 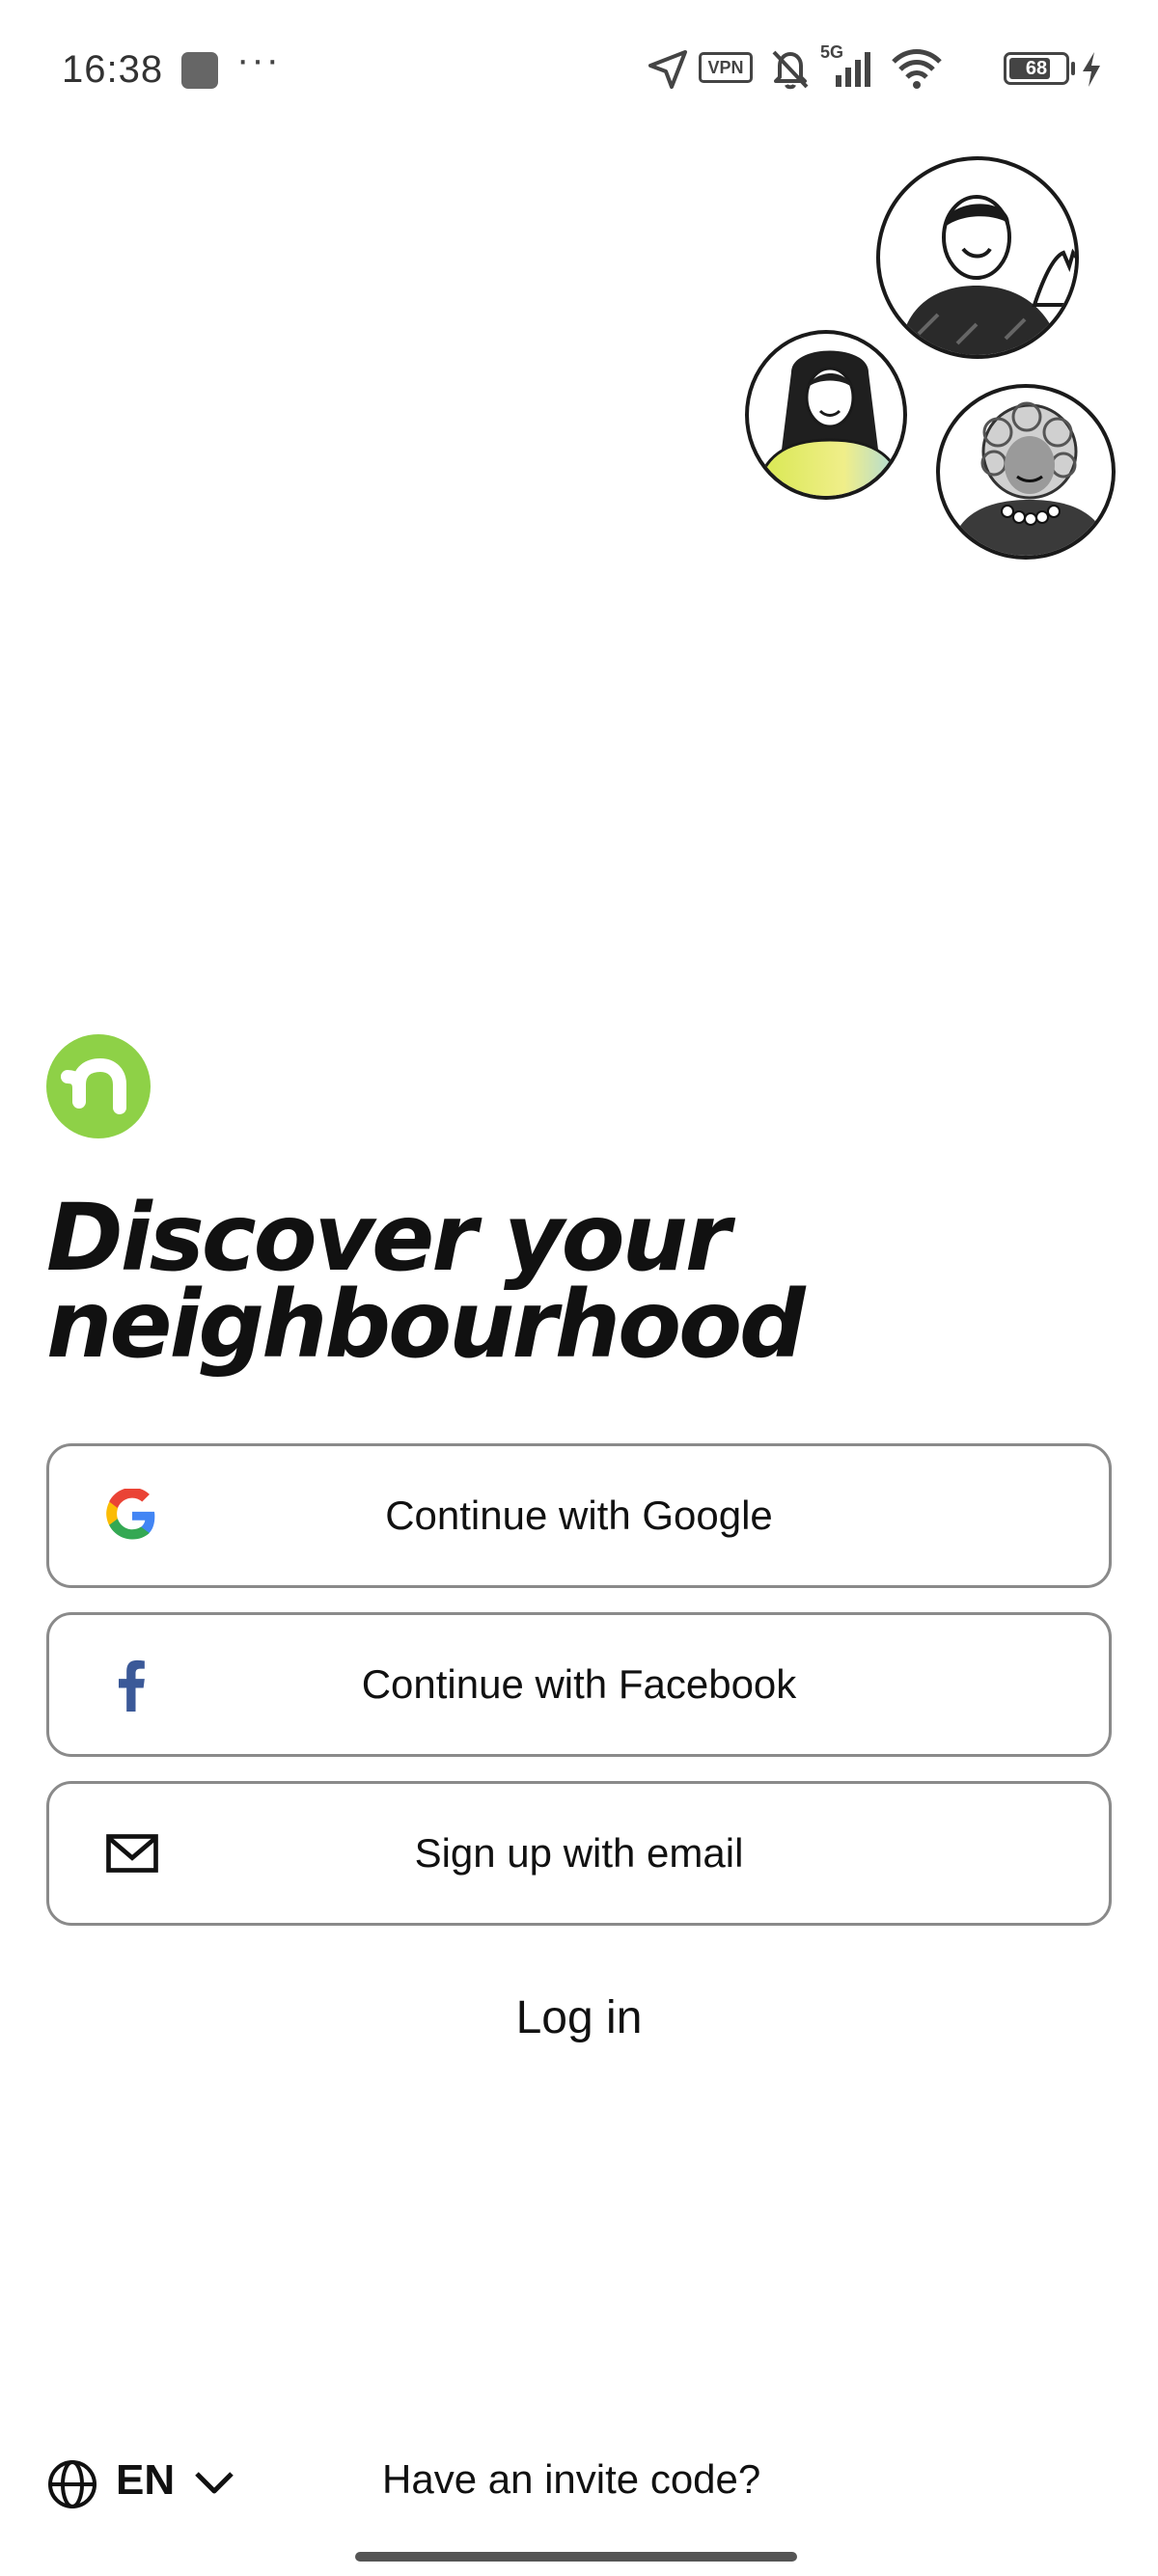 I want to click on chevron-down-icon, so click(x=214, y=2483).